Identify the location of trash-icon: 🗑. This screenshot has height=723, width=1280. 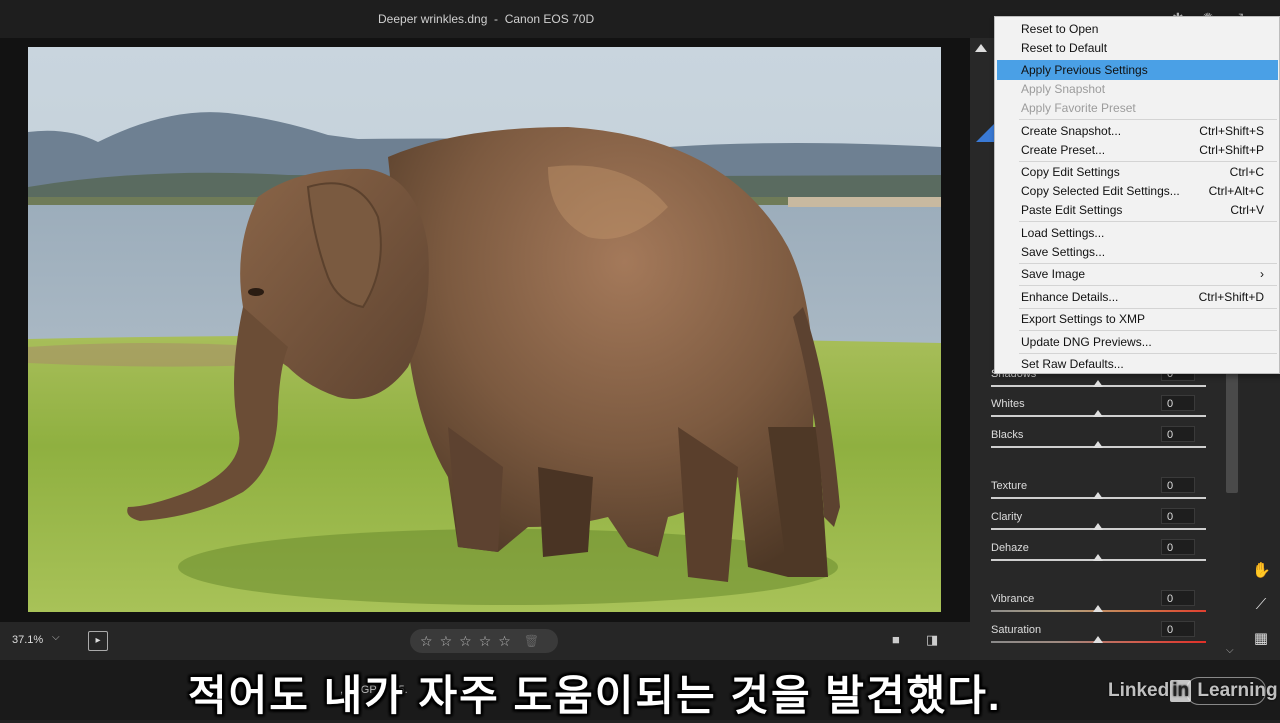
(531, 641).